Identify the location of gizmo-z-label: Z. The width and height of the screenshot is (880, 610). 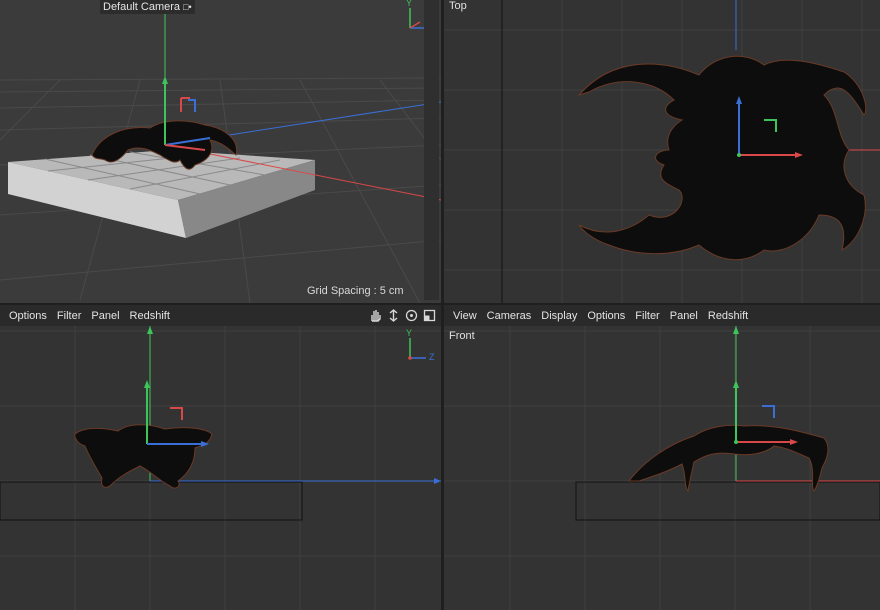
(432, 357).